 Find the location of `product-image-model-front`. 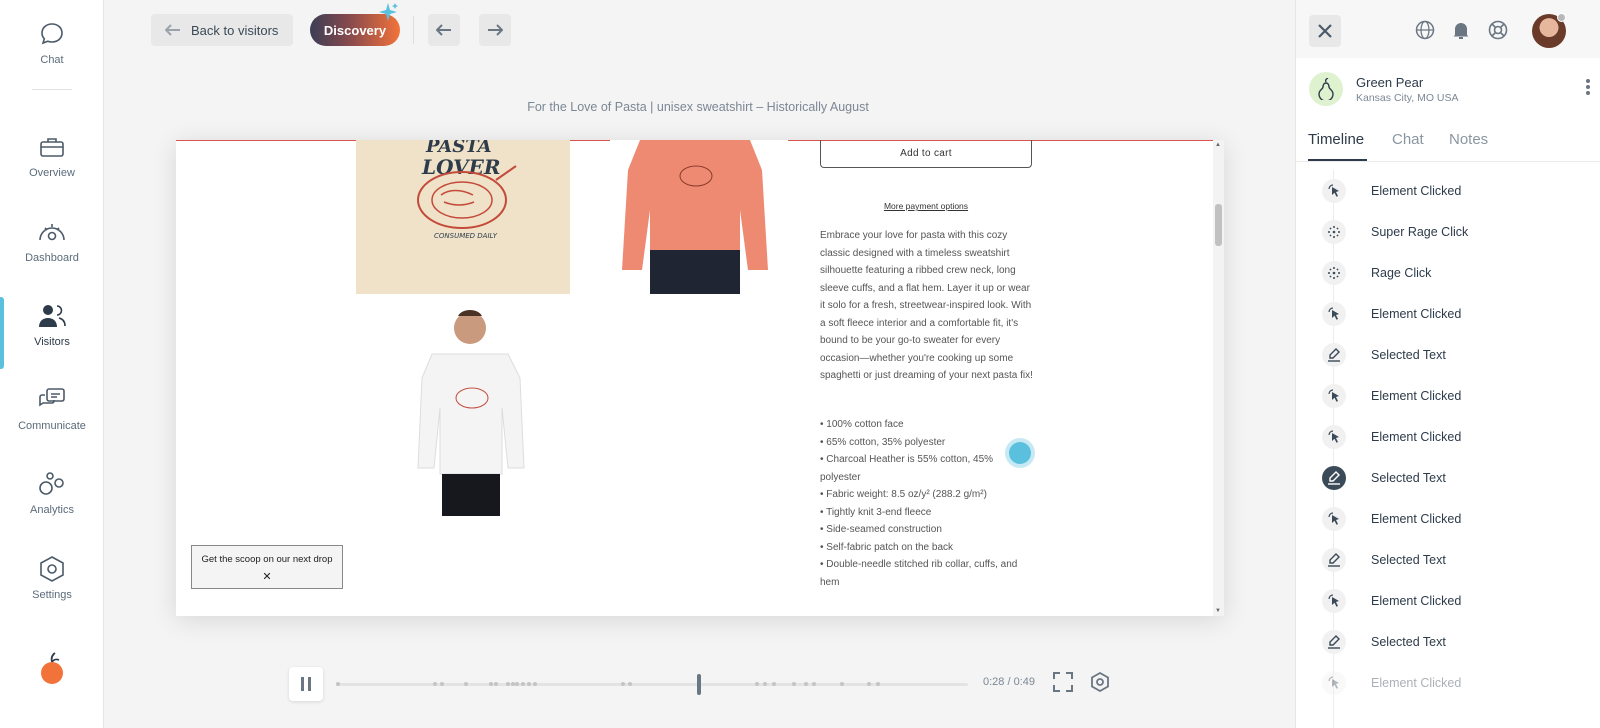

product-image-model-front is located at coordinates (467, 411).